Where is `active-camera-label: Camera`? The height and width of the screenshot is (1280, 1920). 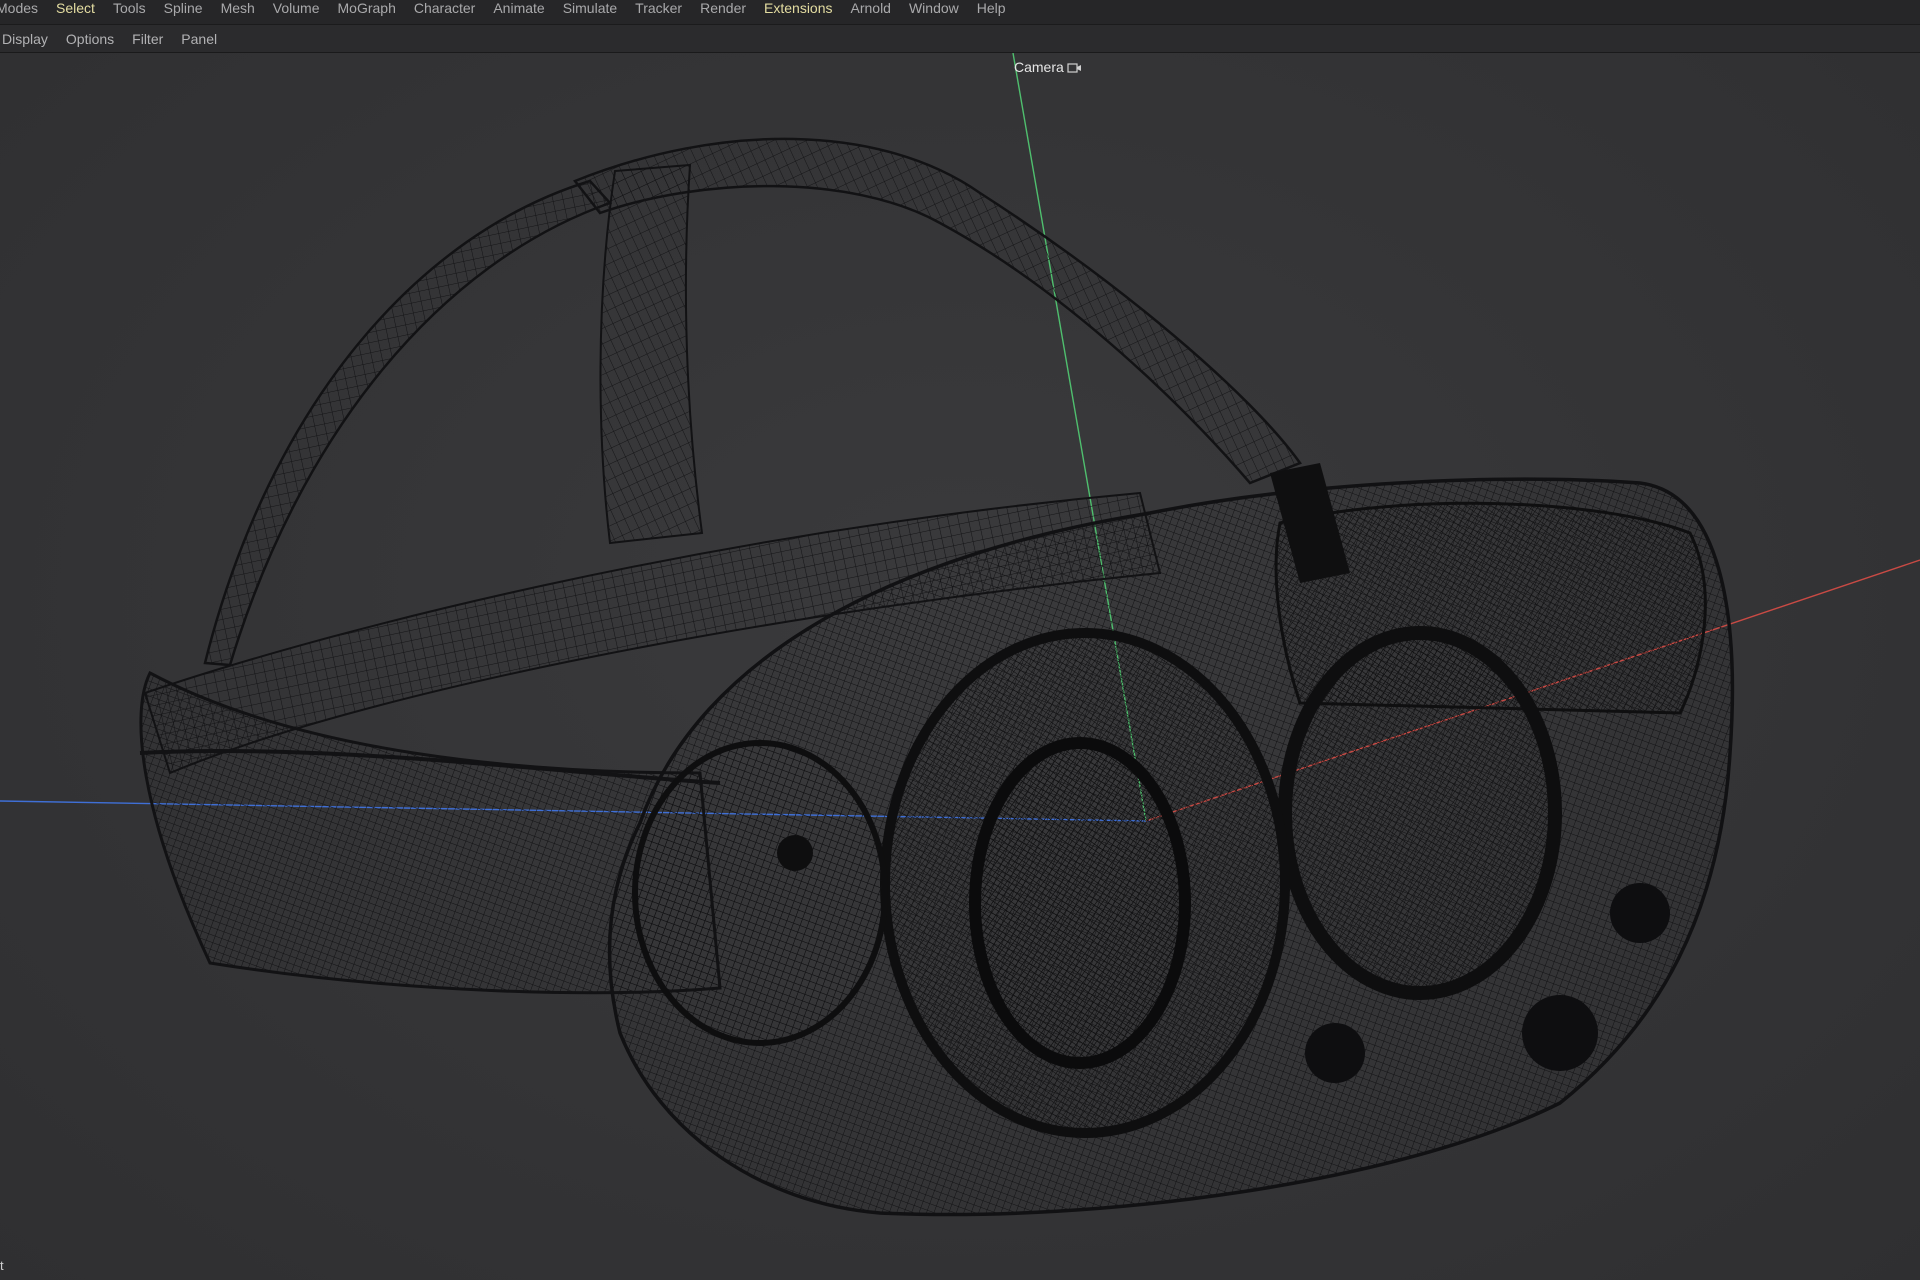 active-camera-label: Camera is located at coordinates (1048, 67).